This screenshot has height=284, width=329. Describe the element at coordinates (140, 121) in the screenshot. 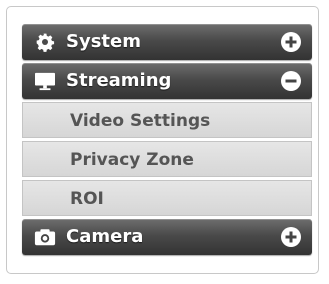

I see `submenu-item-label: Video Settings` at that location.